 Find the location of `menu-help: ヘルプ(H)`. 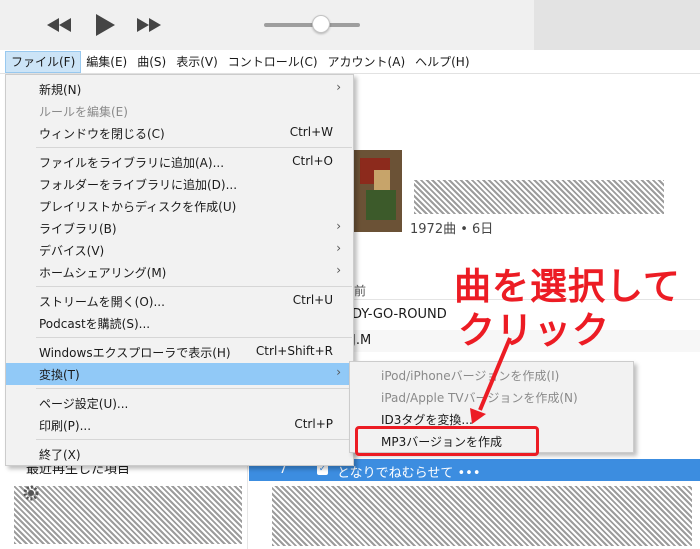

menu-help: ヘルプ(H) is located at coordinates (442, 62).